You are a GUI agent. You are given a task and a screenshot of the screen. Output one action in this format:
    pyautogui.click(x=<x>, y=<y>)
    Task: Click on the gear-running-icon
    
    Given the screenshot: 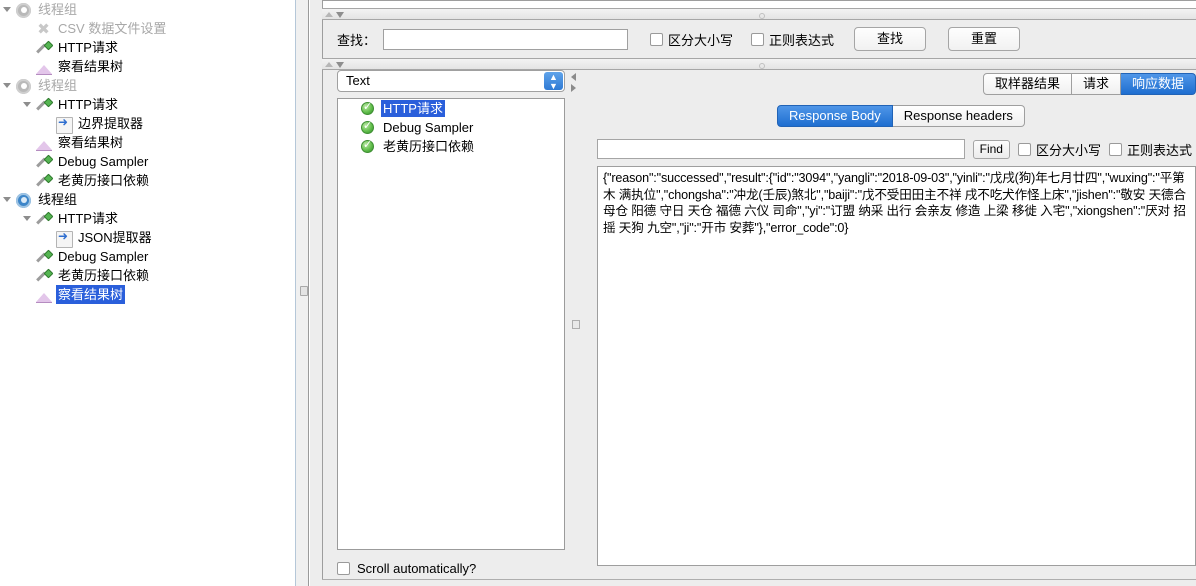 What is the action you would take?
    pyautogui.click(x=24, y=200)
    